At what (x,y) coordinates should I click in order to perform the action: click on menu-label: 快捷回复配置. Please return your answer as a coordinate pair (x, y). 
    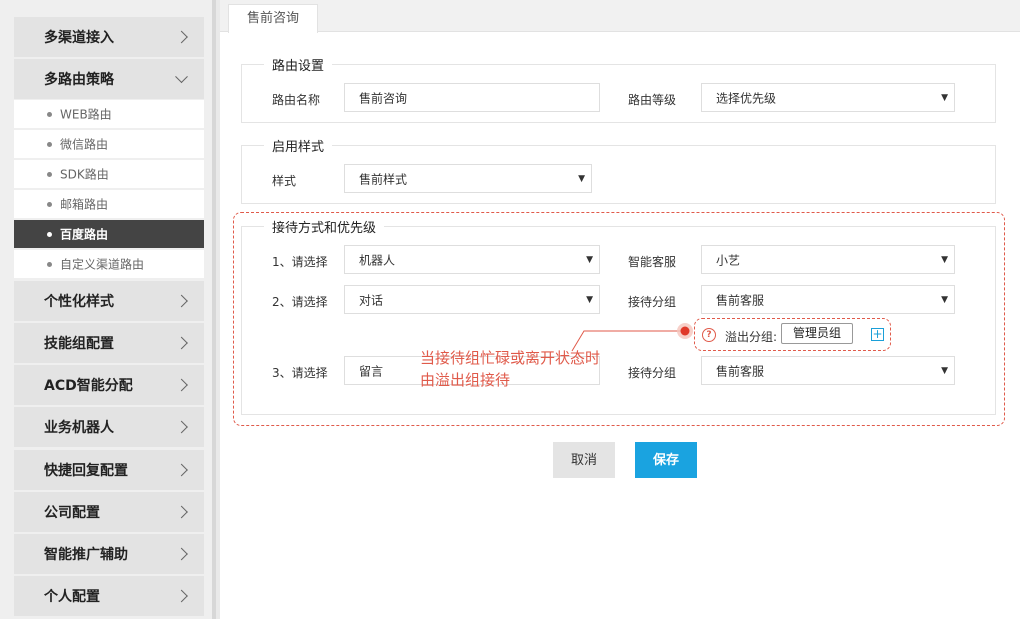
    Looking at the image, I should click on (86, 471).